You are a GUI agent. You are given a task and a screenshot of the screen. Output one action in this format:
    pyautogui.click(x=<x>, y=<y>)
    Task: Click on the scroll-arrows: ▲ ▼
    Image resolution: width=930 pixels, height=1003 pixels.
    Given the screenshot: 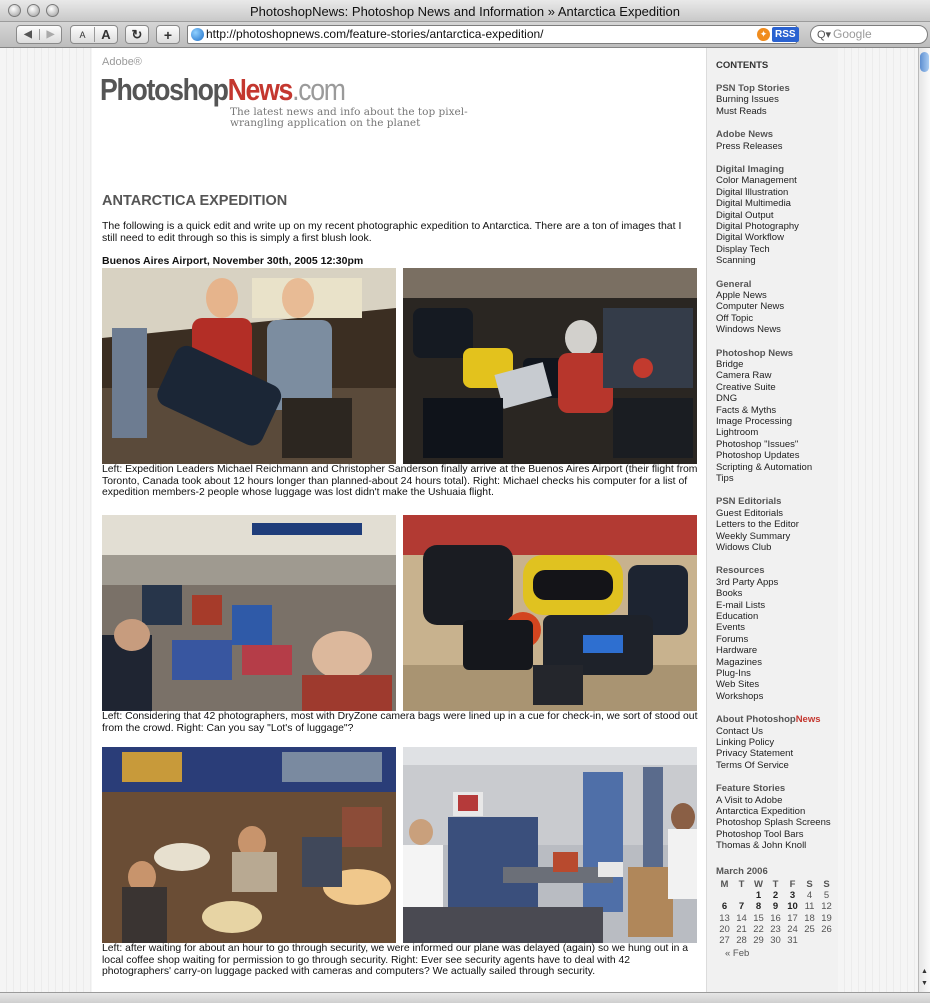 What is the action you would take?
    pyautogui.click(x=924, y=979)
    